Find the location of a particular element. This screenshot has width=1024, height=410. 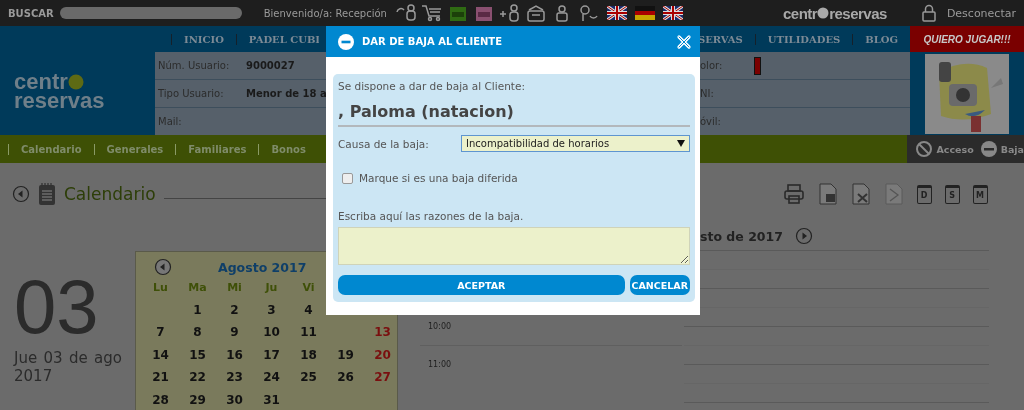

calendar-day: 10 is located at coordinates (271, 332).